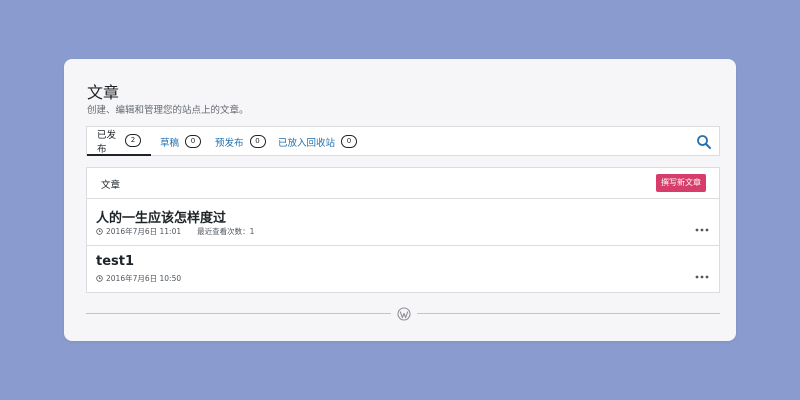  I want to click on footer-divider-right, so click(568, 313).